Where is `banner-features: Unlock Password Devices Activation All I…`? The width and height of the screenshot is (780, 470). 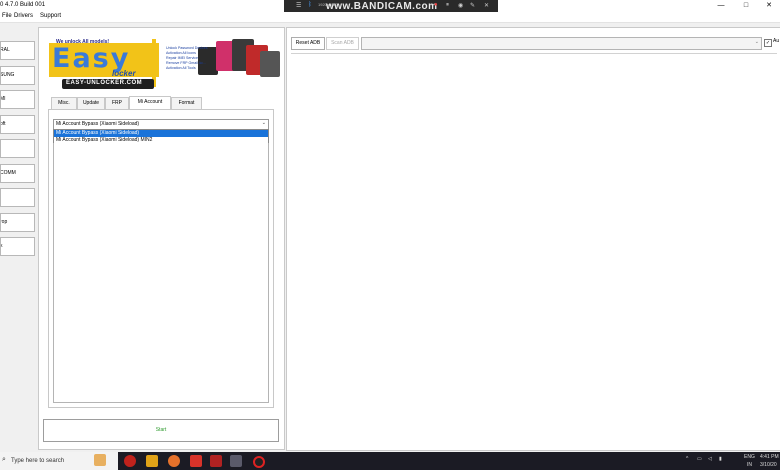 banner-features: Unlock Password Devices Activation All I… is located at coordinates (187, 58).